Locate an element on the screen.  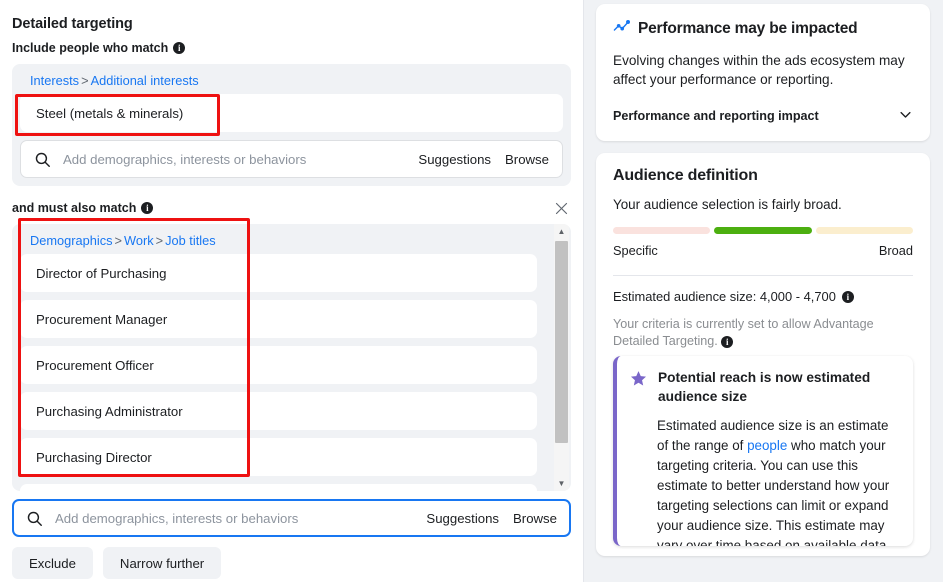
job-title-label: Purchasing Administrator is located at coordinates (109, 411).